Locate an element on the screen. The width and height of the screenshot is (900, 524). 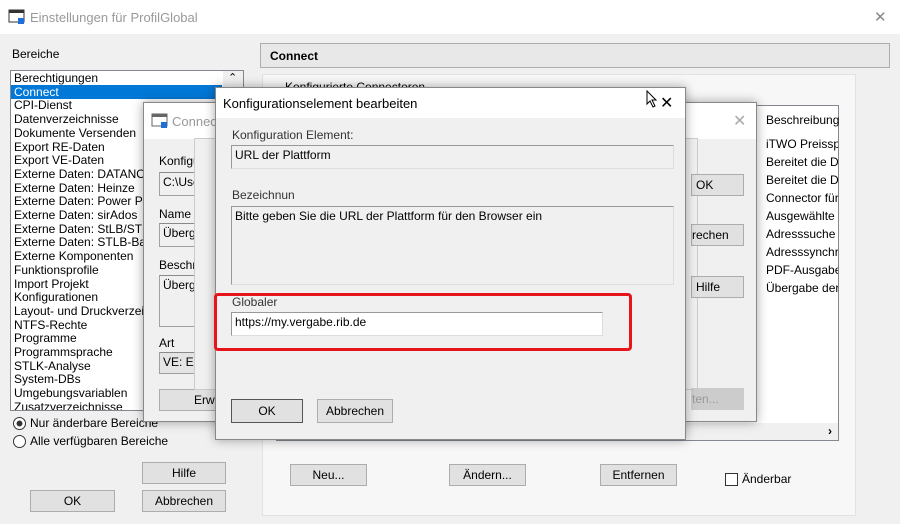
checkbox-icon is located at coordinates (731, 479).